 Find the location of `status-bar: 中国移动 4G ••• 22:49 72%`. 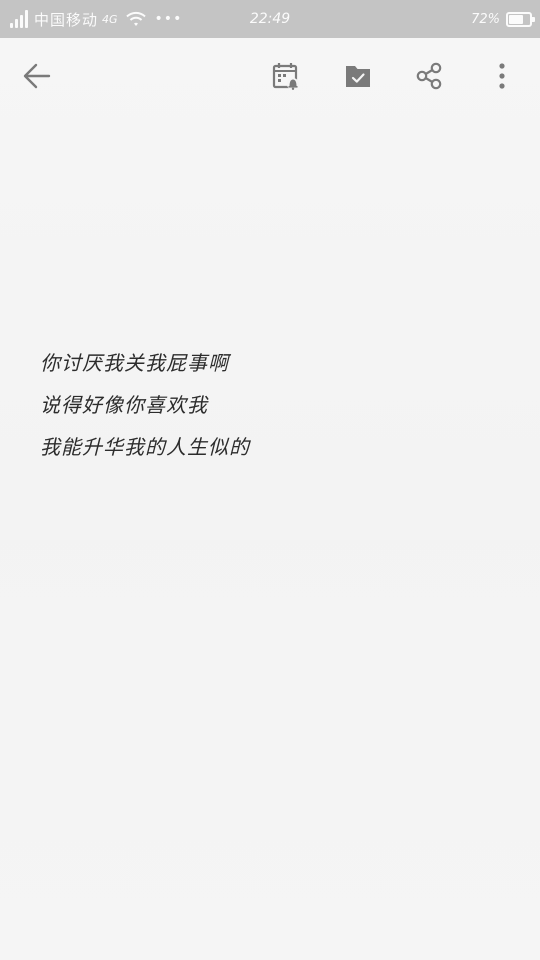

status-bar: 中国移动 4G ••• 22:49 72% is located at coordinates (270, 19).